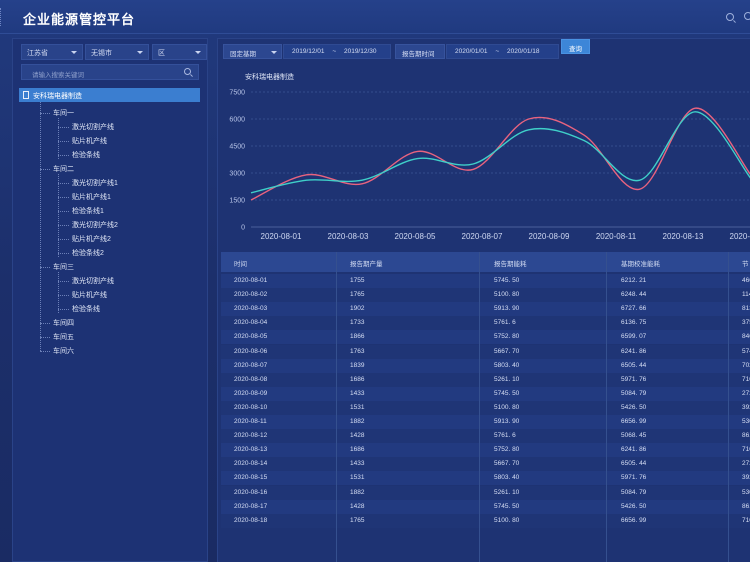 The image size is (750, 562). What do you see at coordinates (357, 295) in the screenshot?
I see `table-cell: 1765` at bounding box center [357, 295].